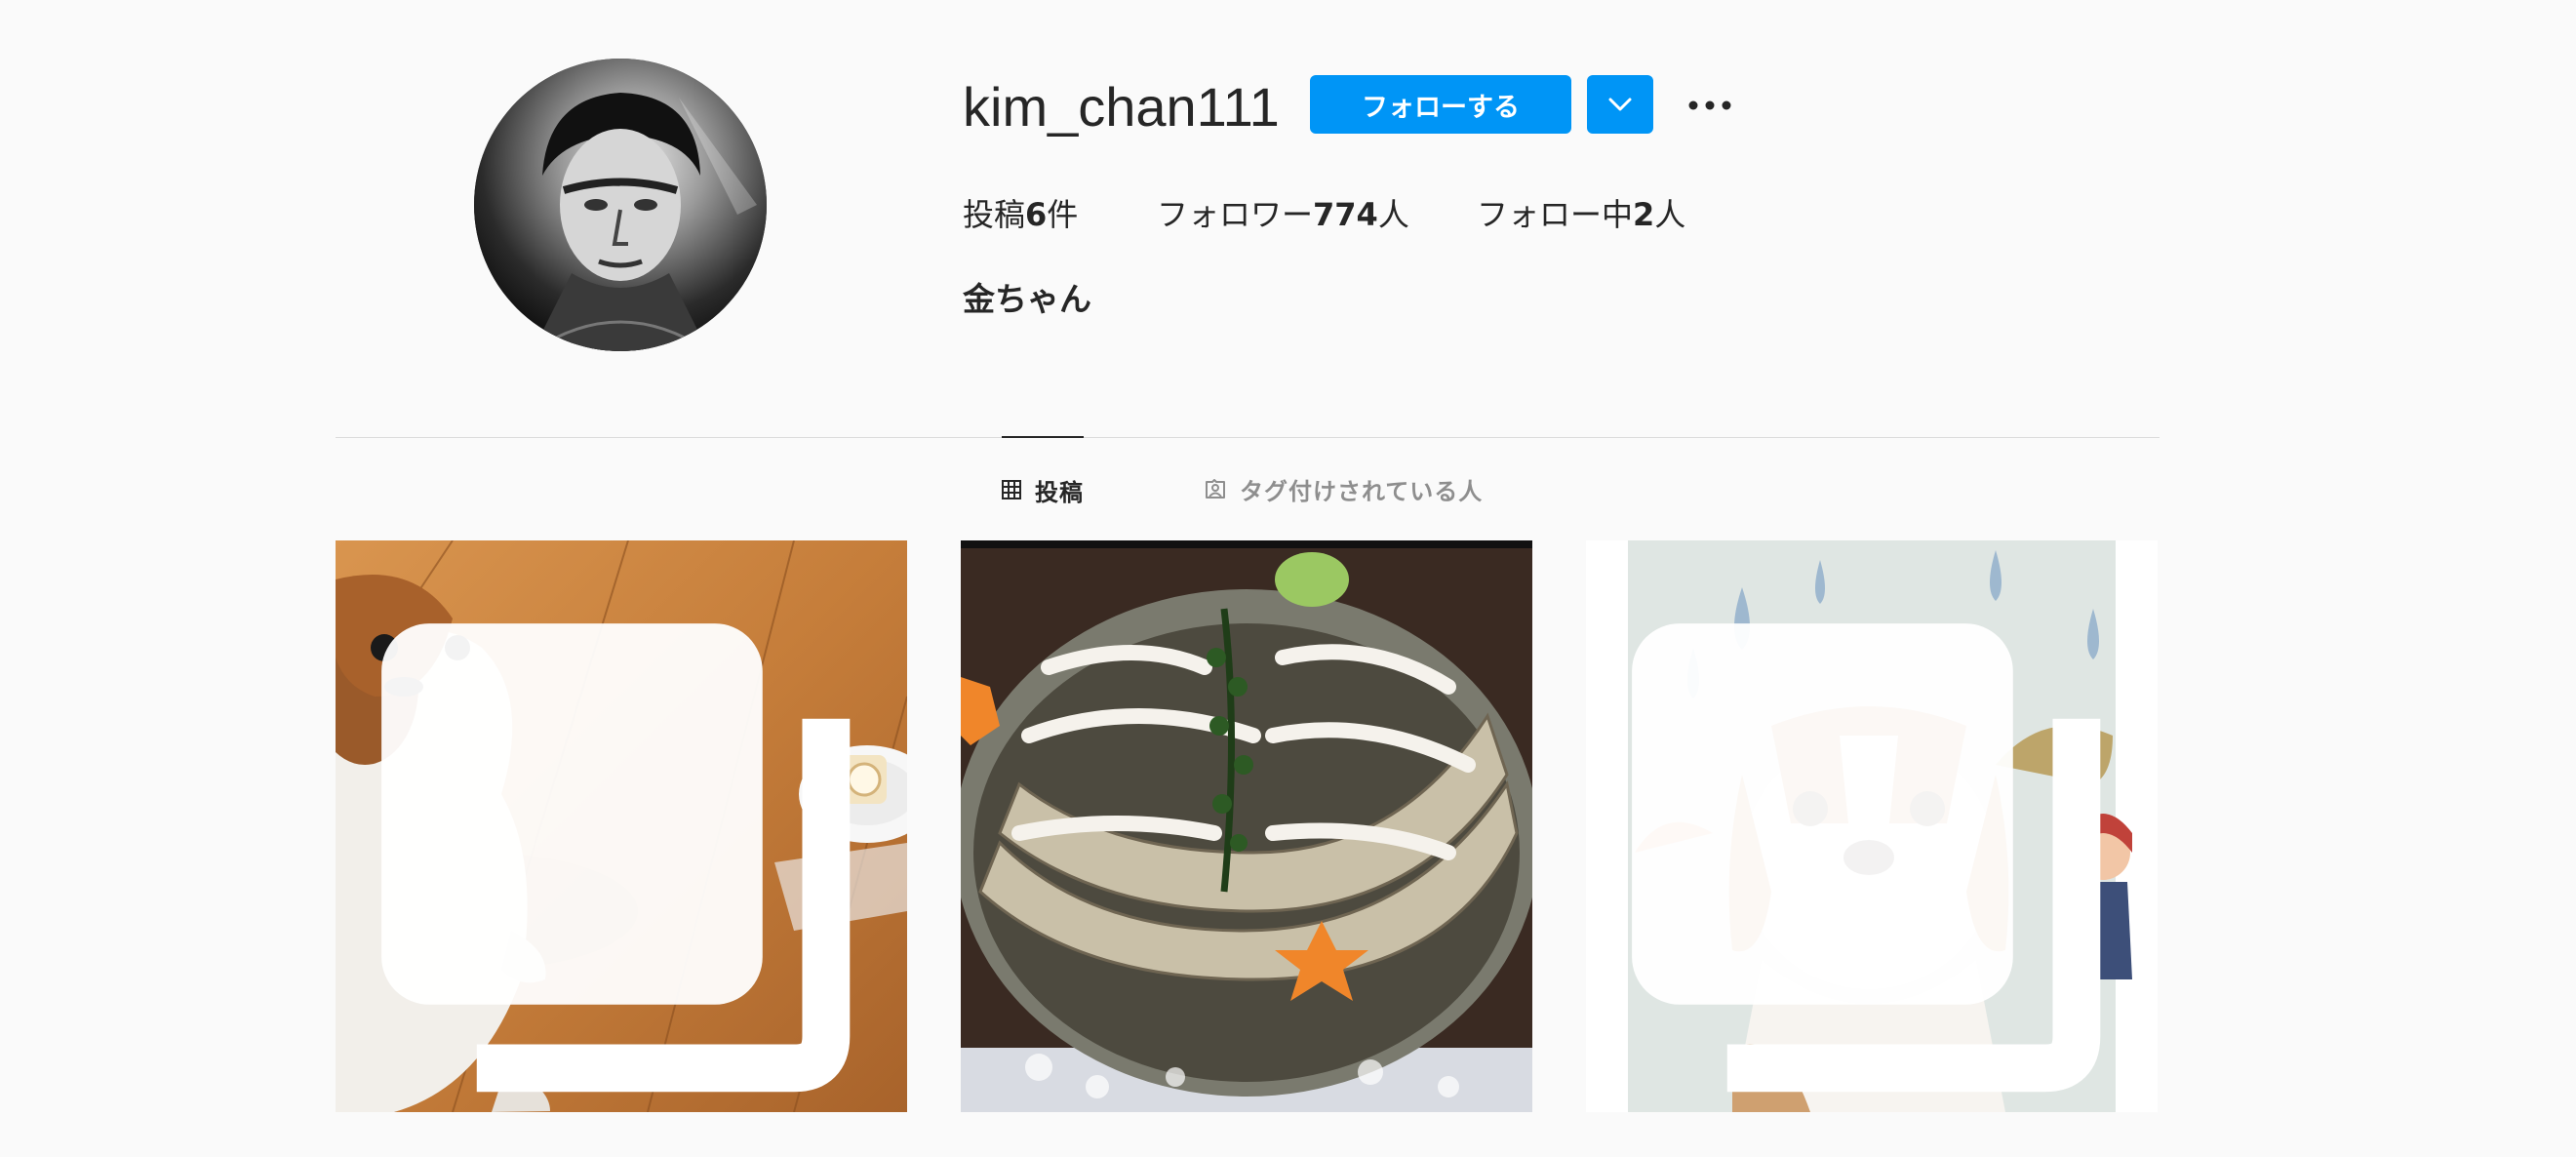 The image size is (2576, 1157). Describe the element at coordinates (1440, 104) in the screenshot. I see `follow-button: フォローする` at that location.